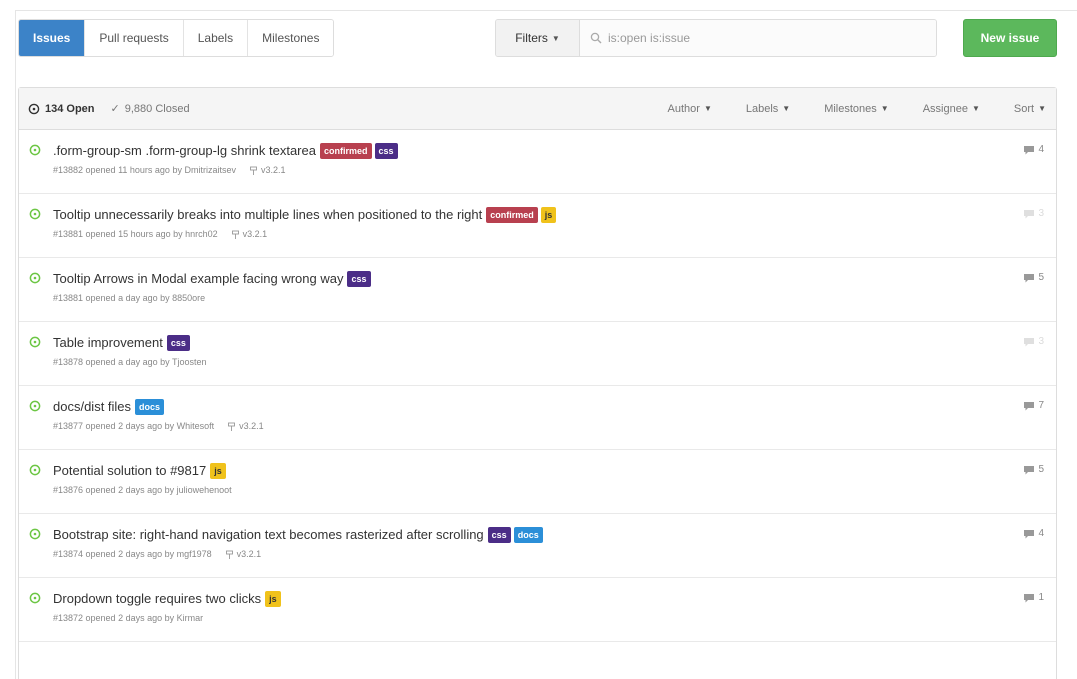 The height and width of the screenshot is (679, 1077). I want to click on issue-comments: 1, so click(1033, 597).